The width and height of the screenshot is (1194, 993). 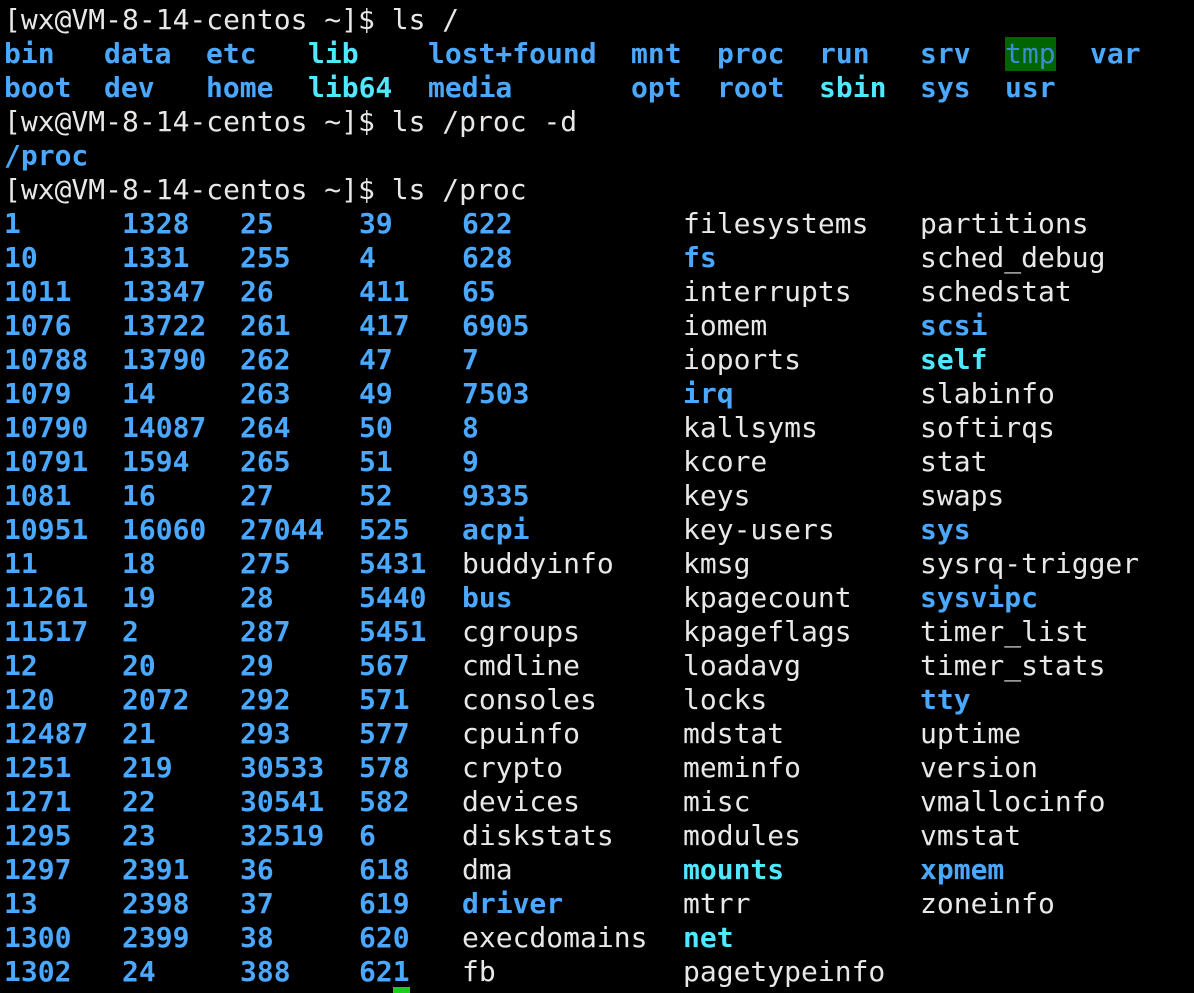 I want to click on prompt-line-2: [wx@VM-8-14-centos ~]$ ls /proc -d, so click(x=290, y=122).